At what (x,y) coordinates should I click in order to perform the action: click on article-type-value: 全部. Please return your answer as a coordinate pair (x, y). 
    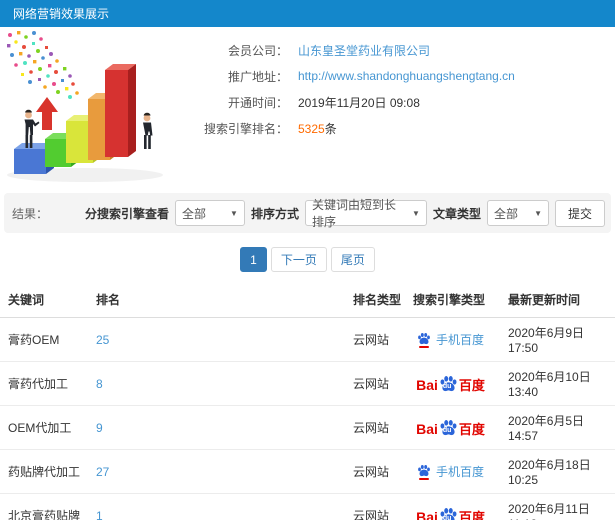
    Looking at the image, I should click on (505, 213).